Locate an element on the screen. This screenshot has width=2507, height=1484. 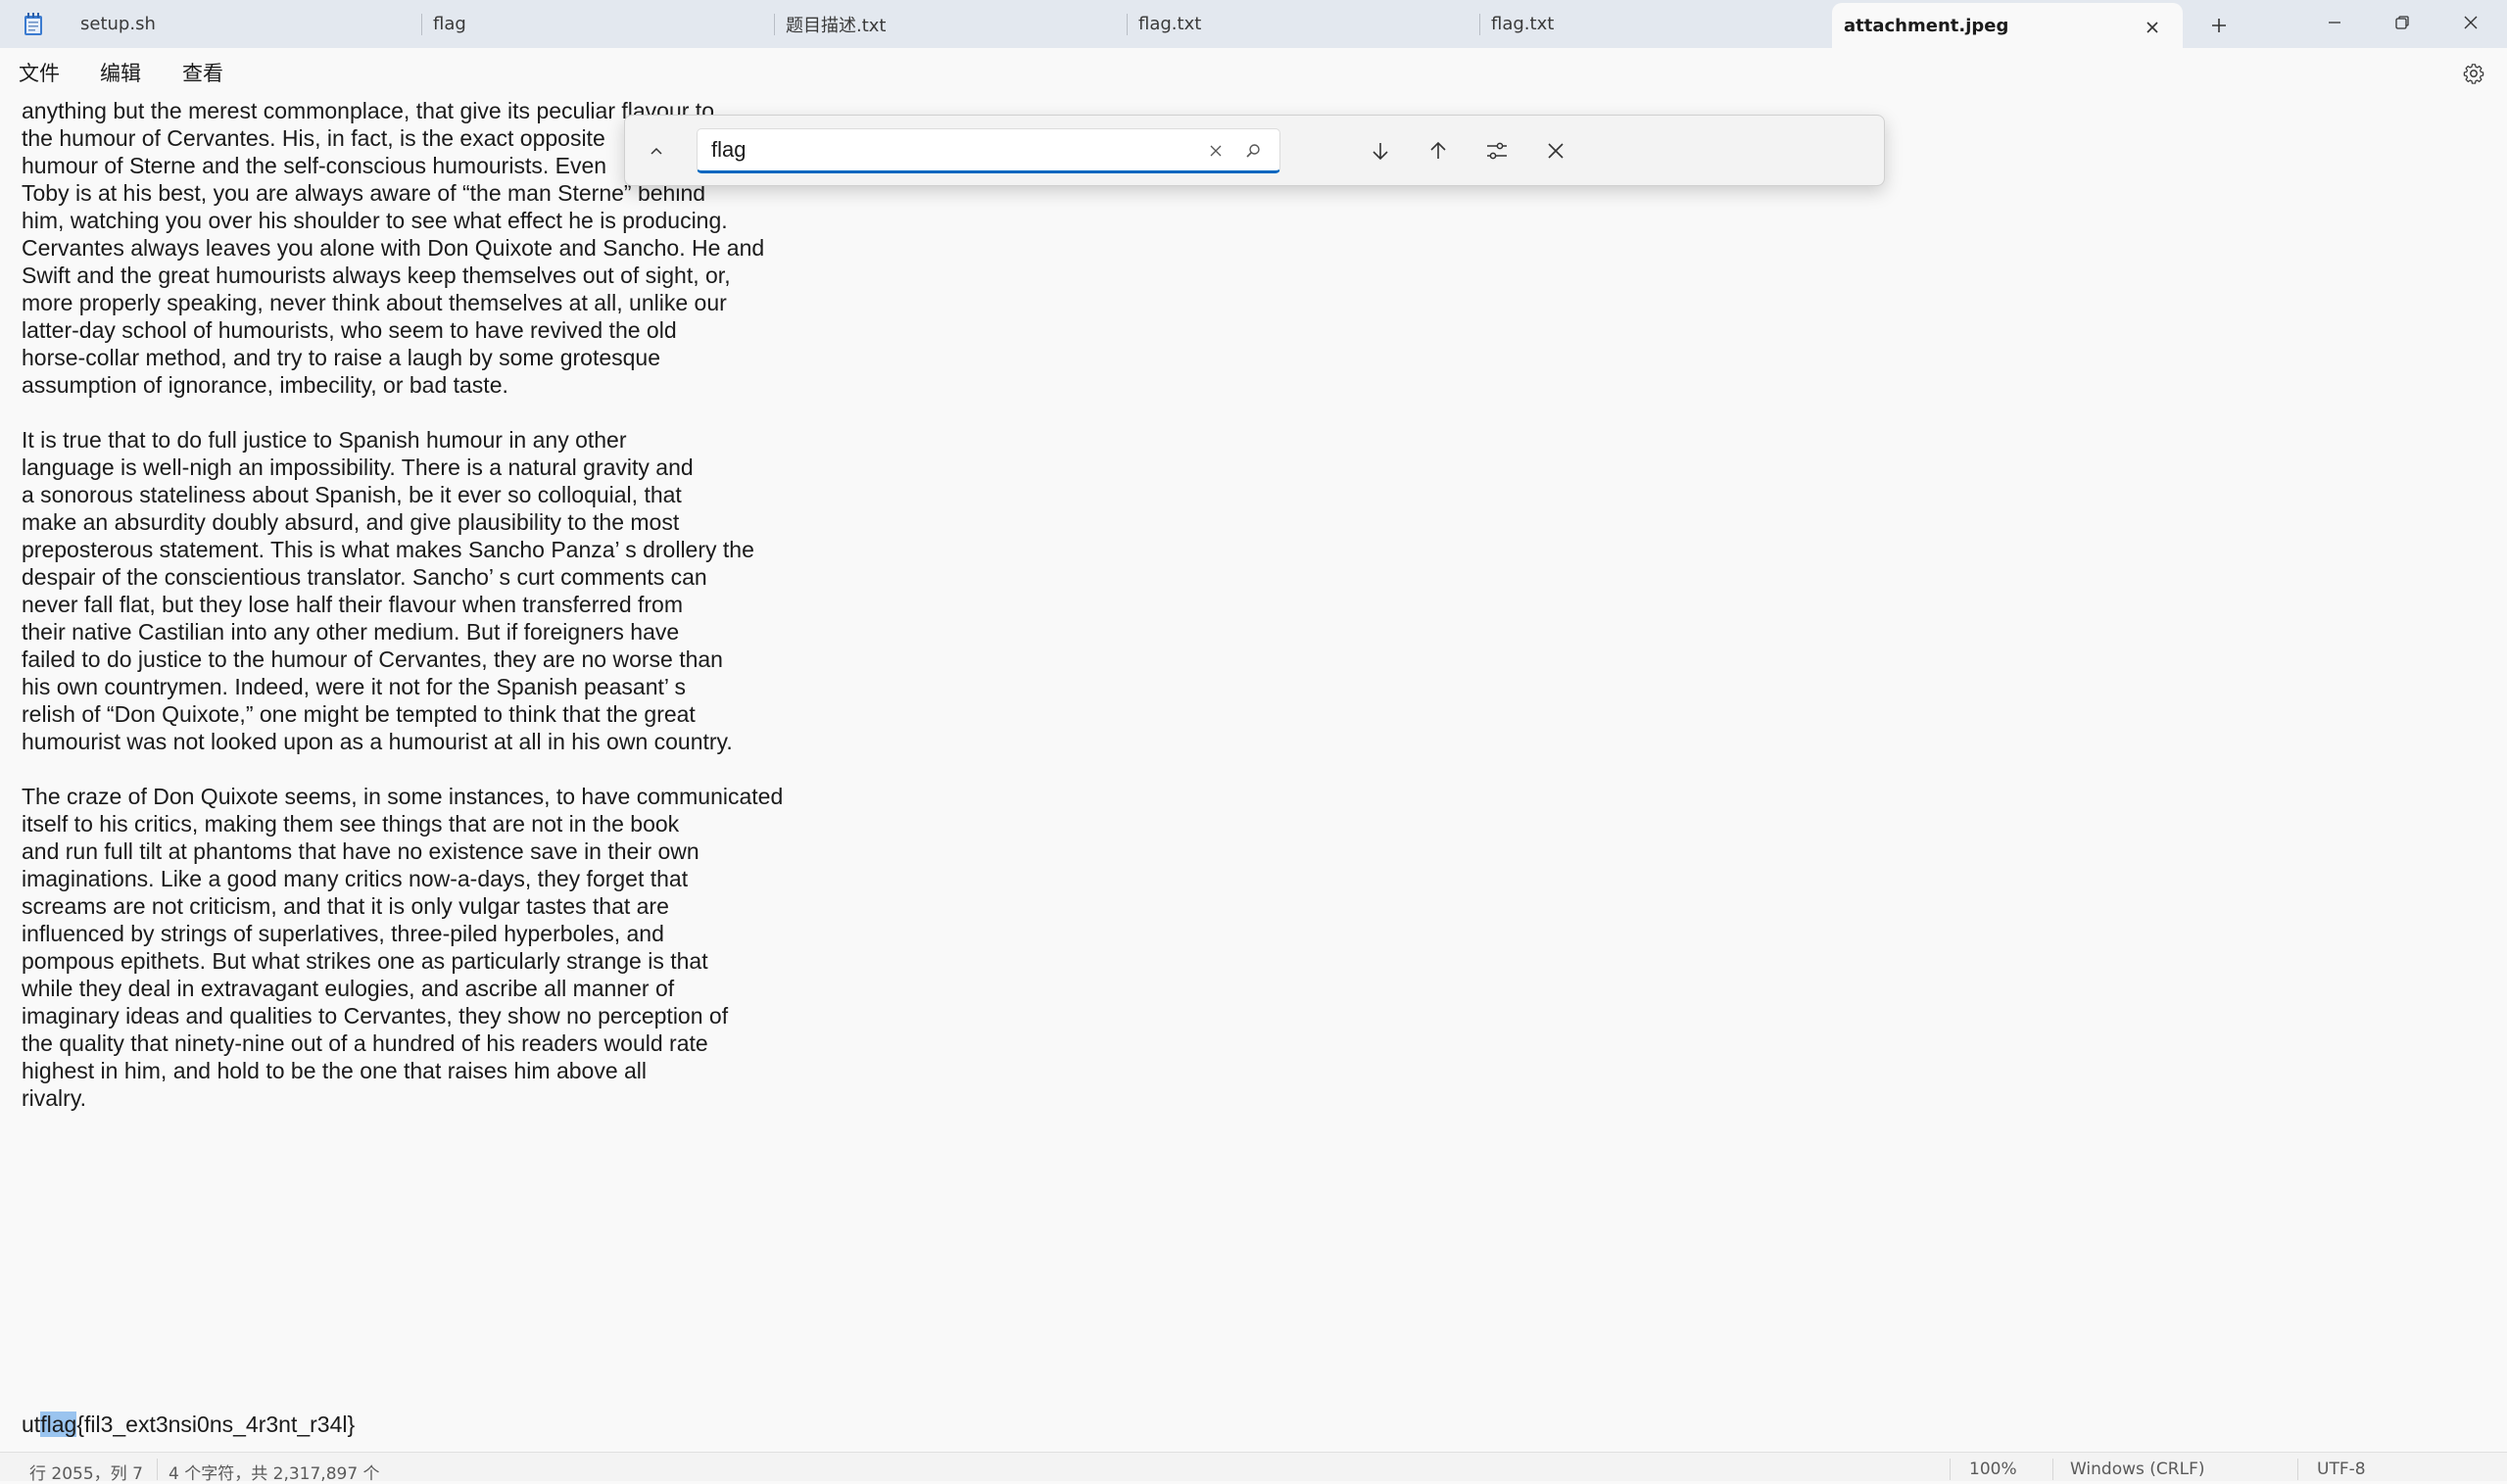
search-options-sliders-icon is located at coordinates (1497, 150).